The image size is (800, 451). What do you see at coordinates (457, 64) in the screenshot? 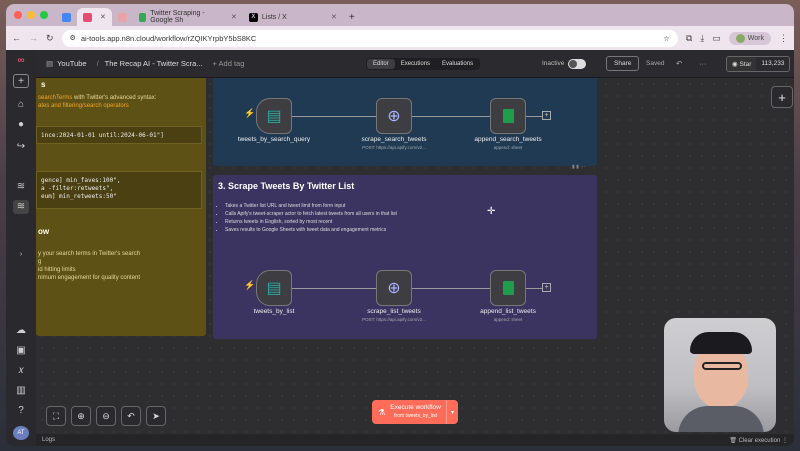
I see `tab-evaluations: Evaluations` at bounding box center [457, 64].